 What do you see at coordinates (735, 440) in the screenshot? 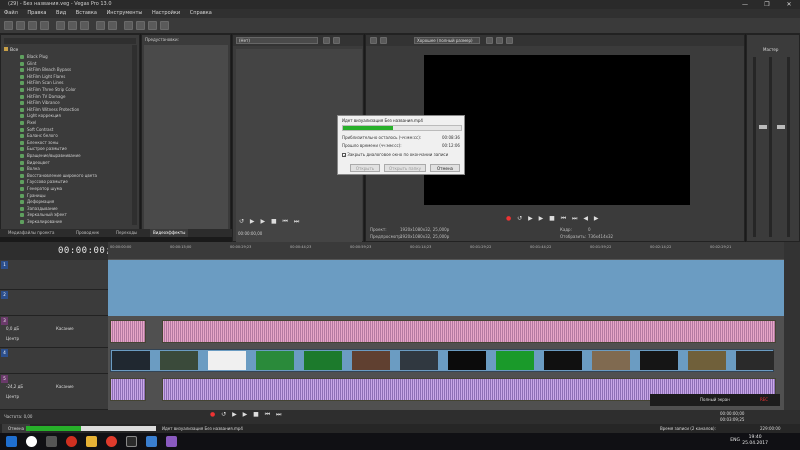
I see `language-indicator: ENG` at bounding box center [735, 440].